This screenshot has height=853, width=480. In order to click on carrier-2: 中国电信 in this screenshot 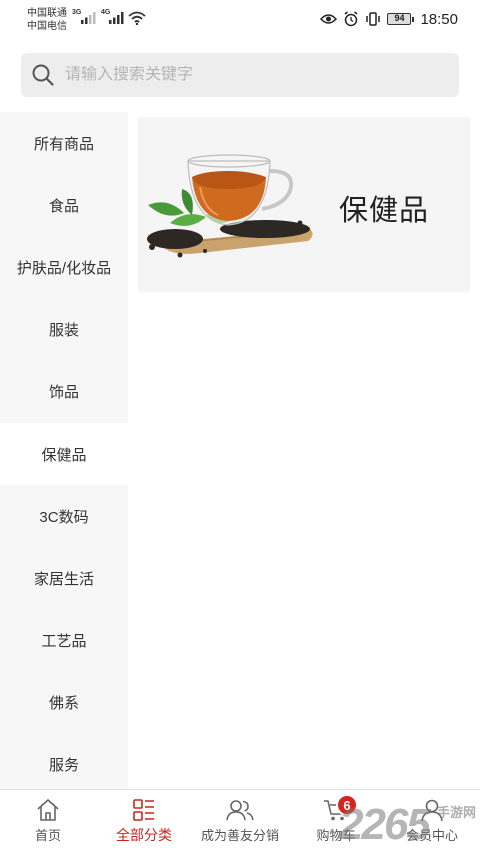, I will do `click(47, 26)`.